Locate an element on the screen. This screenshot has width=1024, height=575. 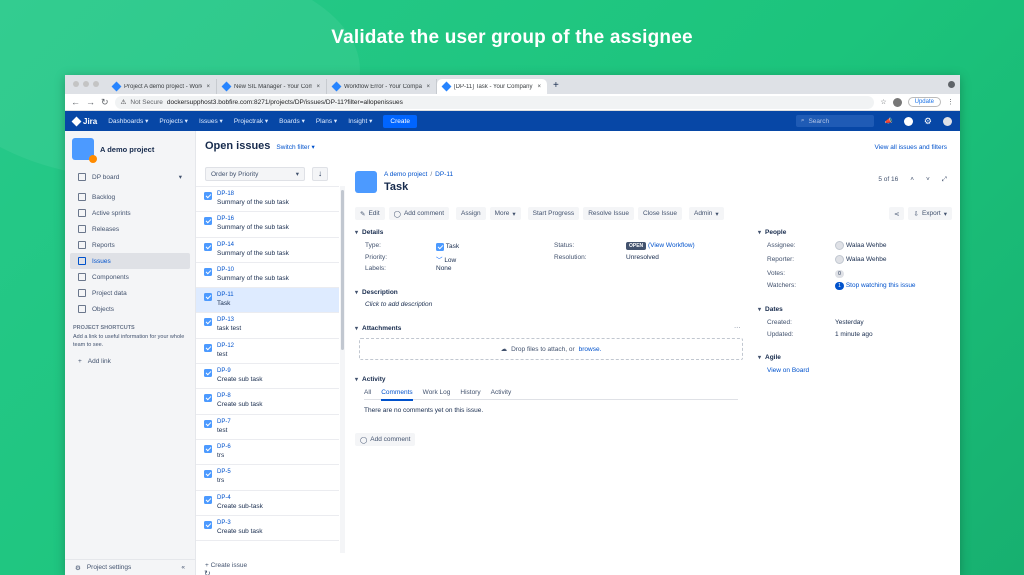
activity-heading: ▾ Activity is located at coordinates (370, 379).